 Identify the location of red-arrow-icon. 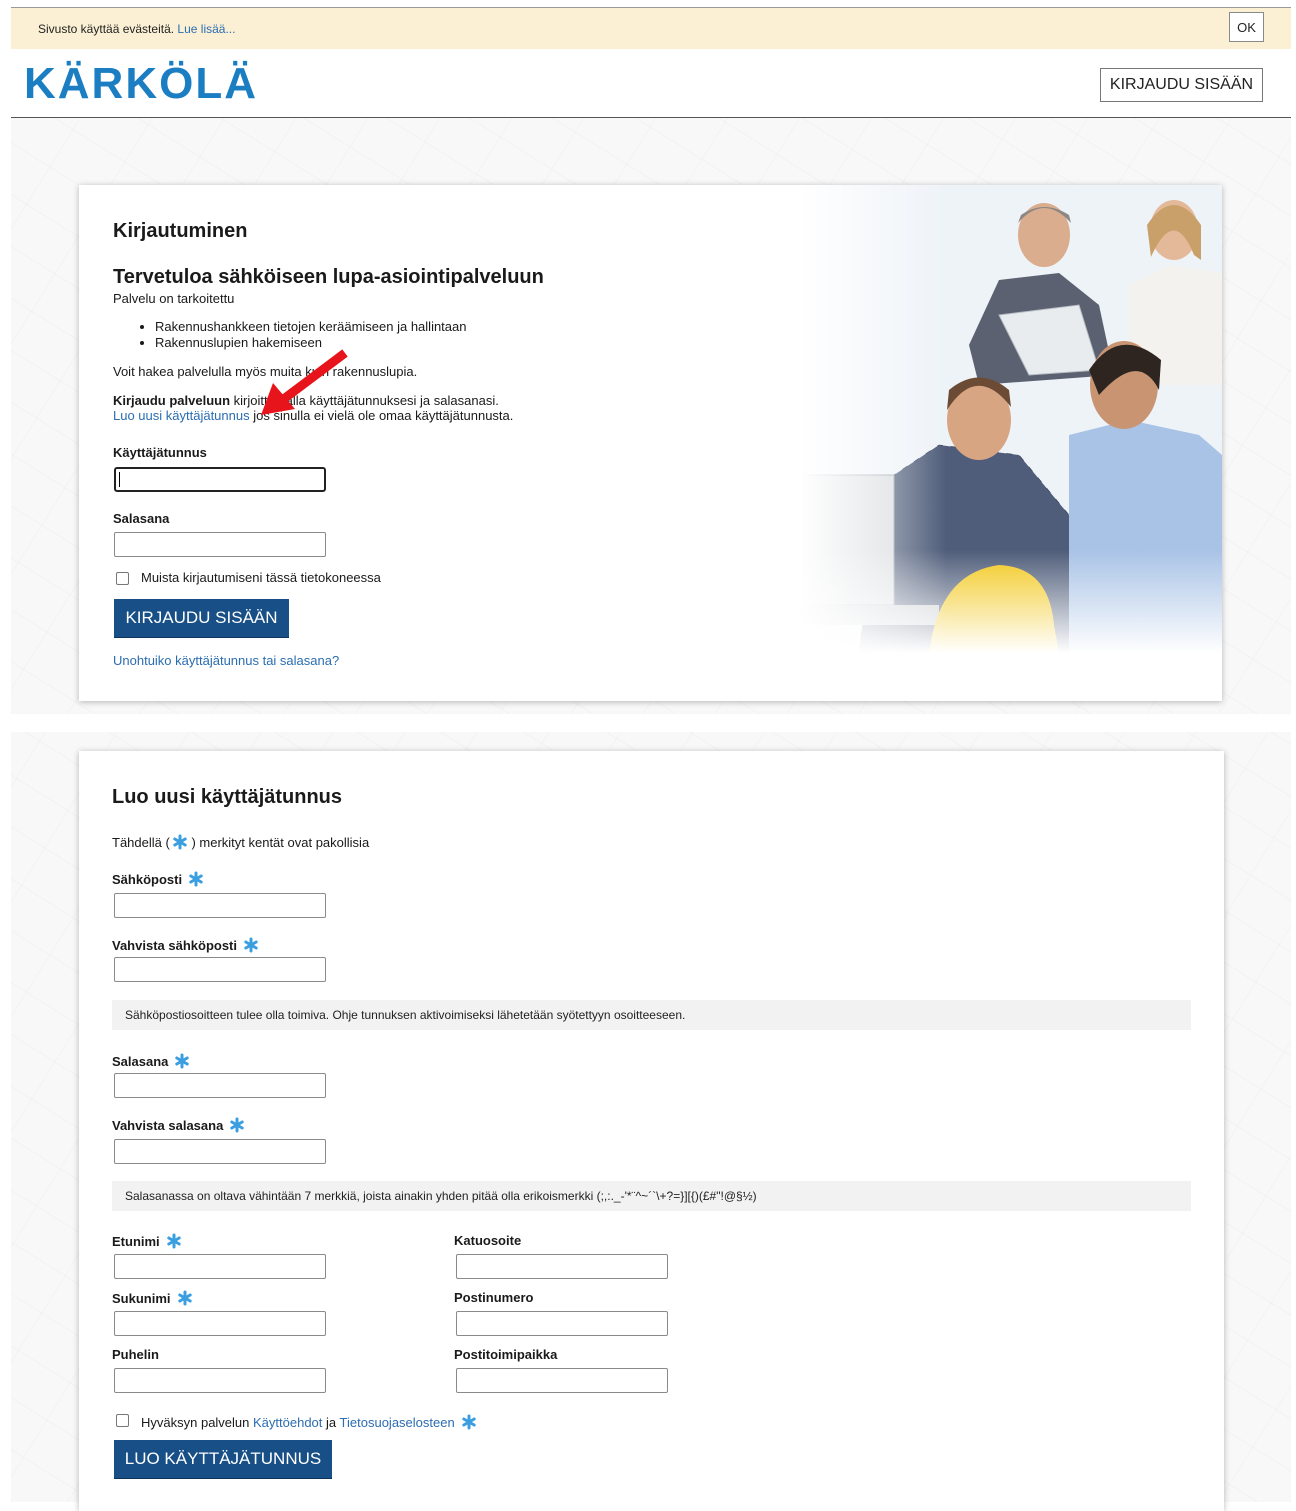
(304, 382).